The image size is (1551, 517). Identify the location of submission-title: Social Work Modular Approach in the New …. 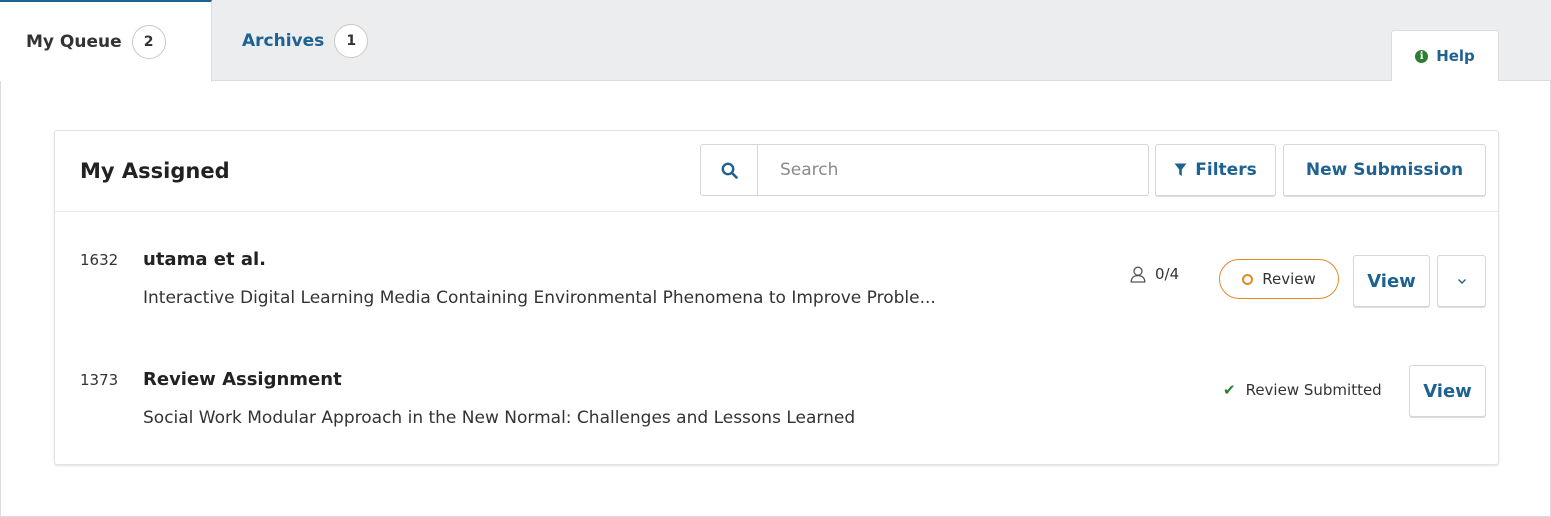
(499, 418).